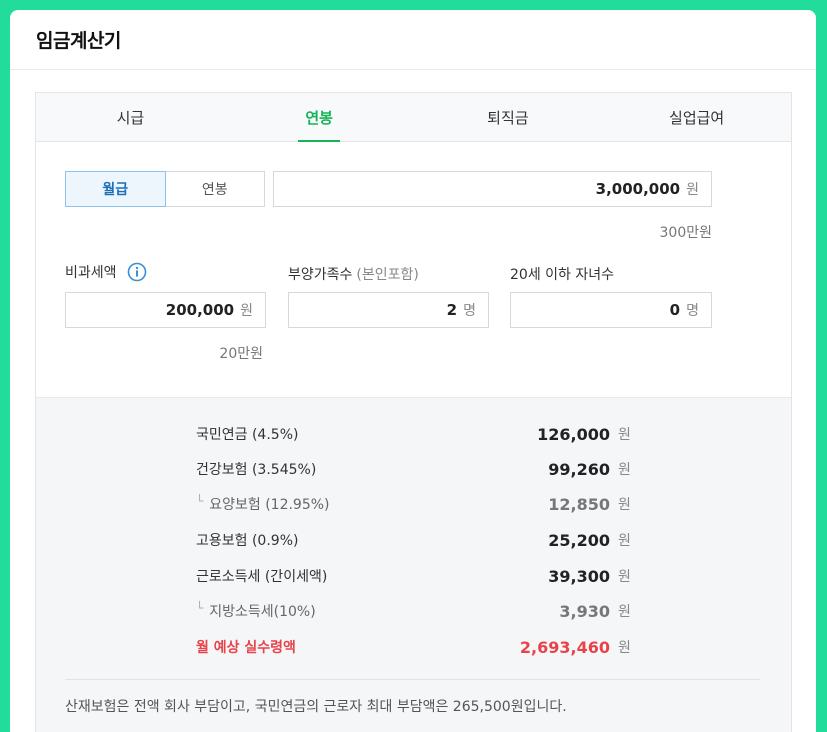 This screenshot has height=732, width=827. What do you see at coordinates (319, 117) in the screenshot?
I see `tab-annual: 연봉` at bounding box center [319, 117].